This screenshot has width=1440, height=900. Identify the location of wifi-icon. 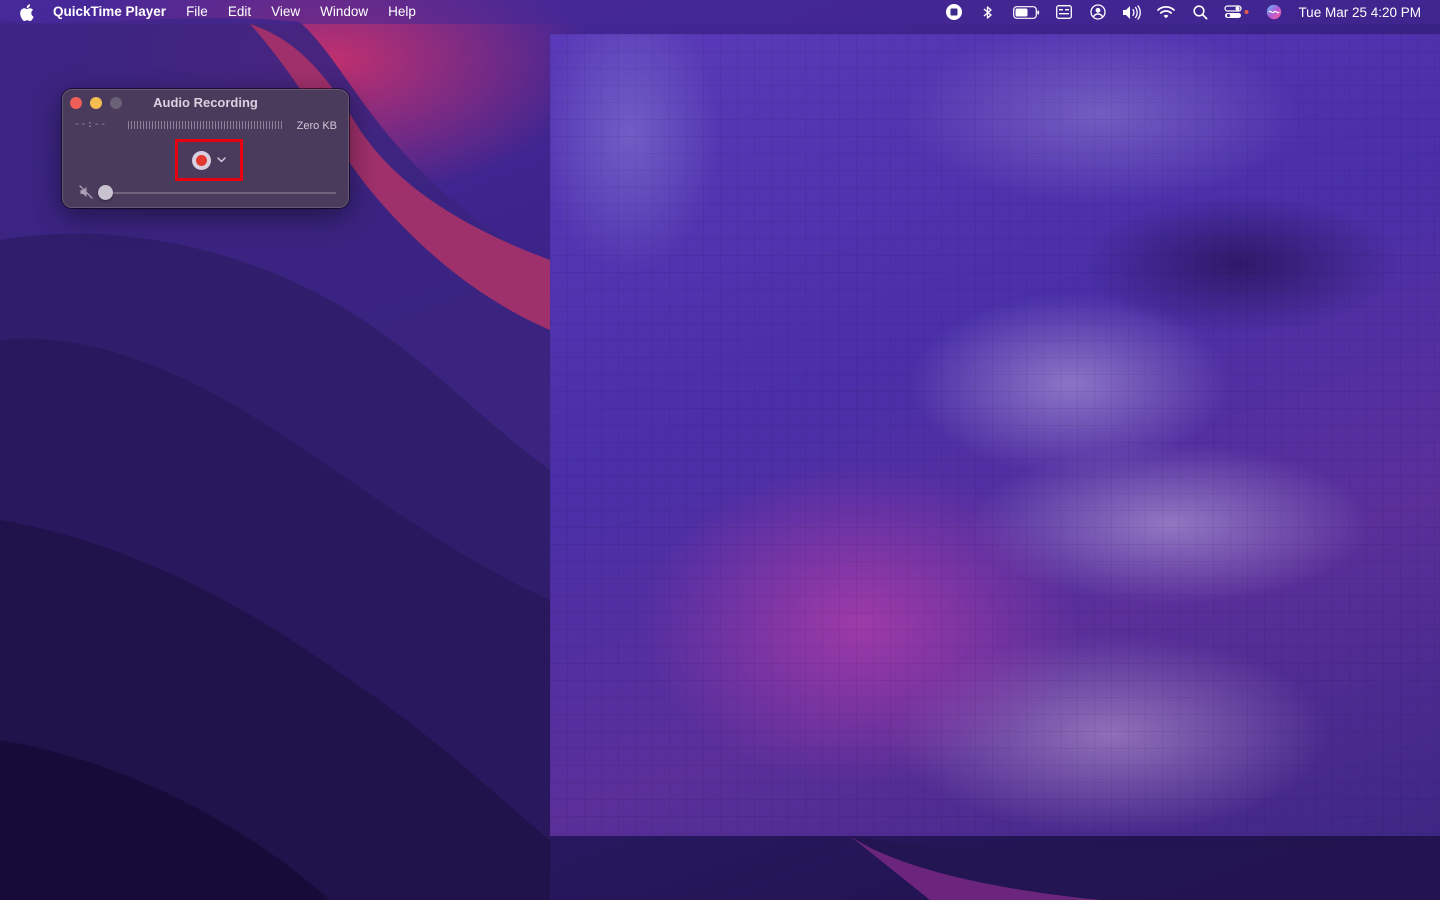
(1166, 12).